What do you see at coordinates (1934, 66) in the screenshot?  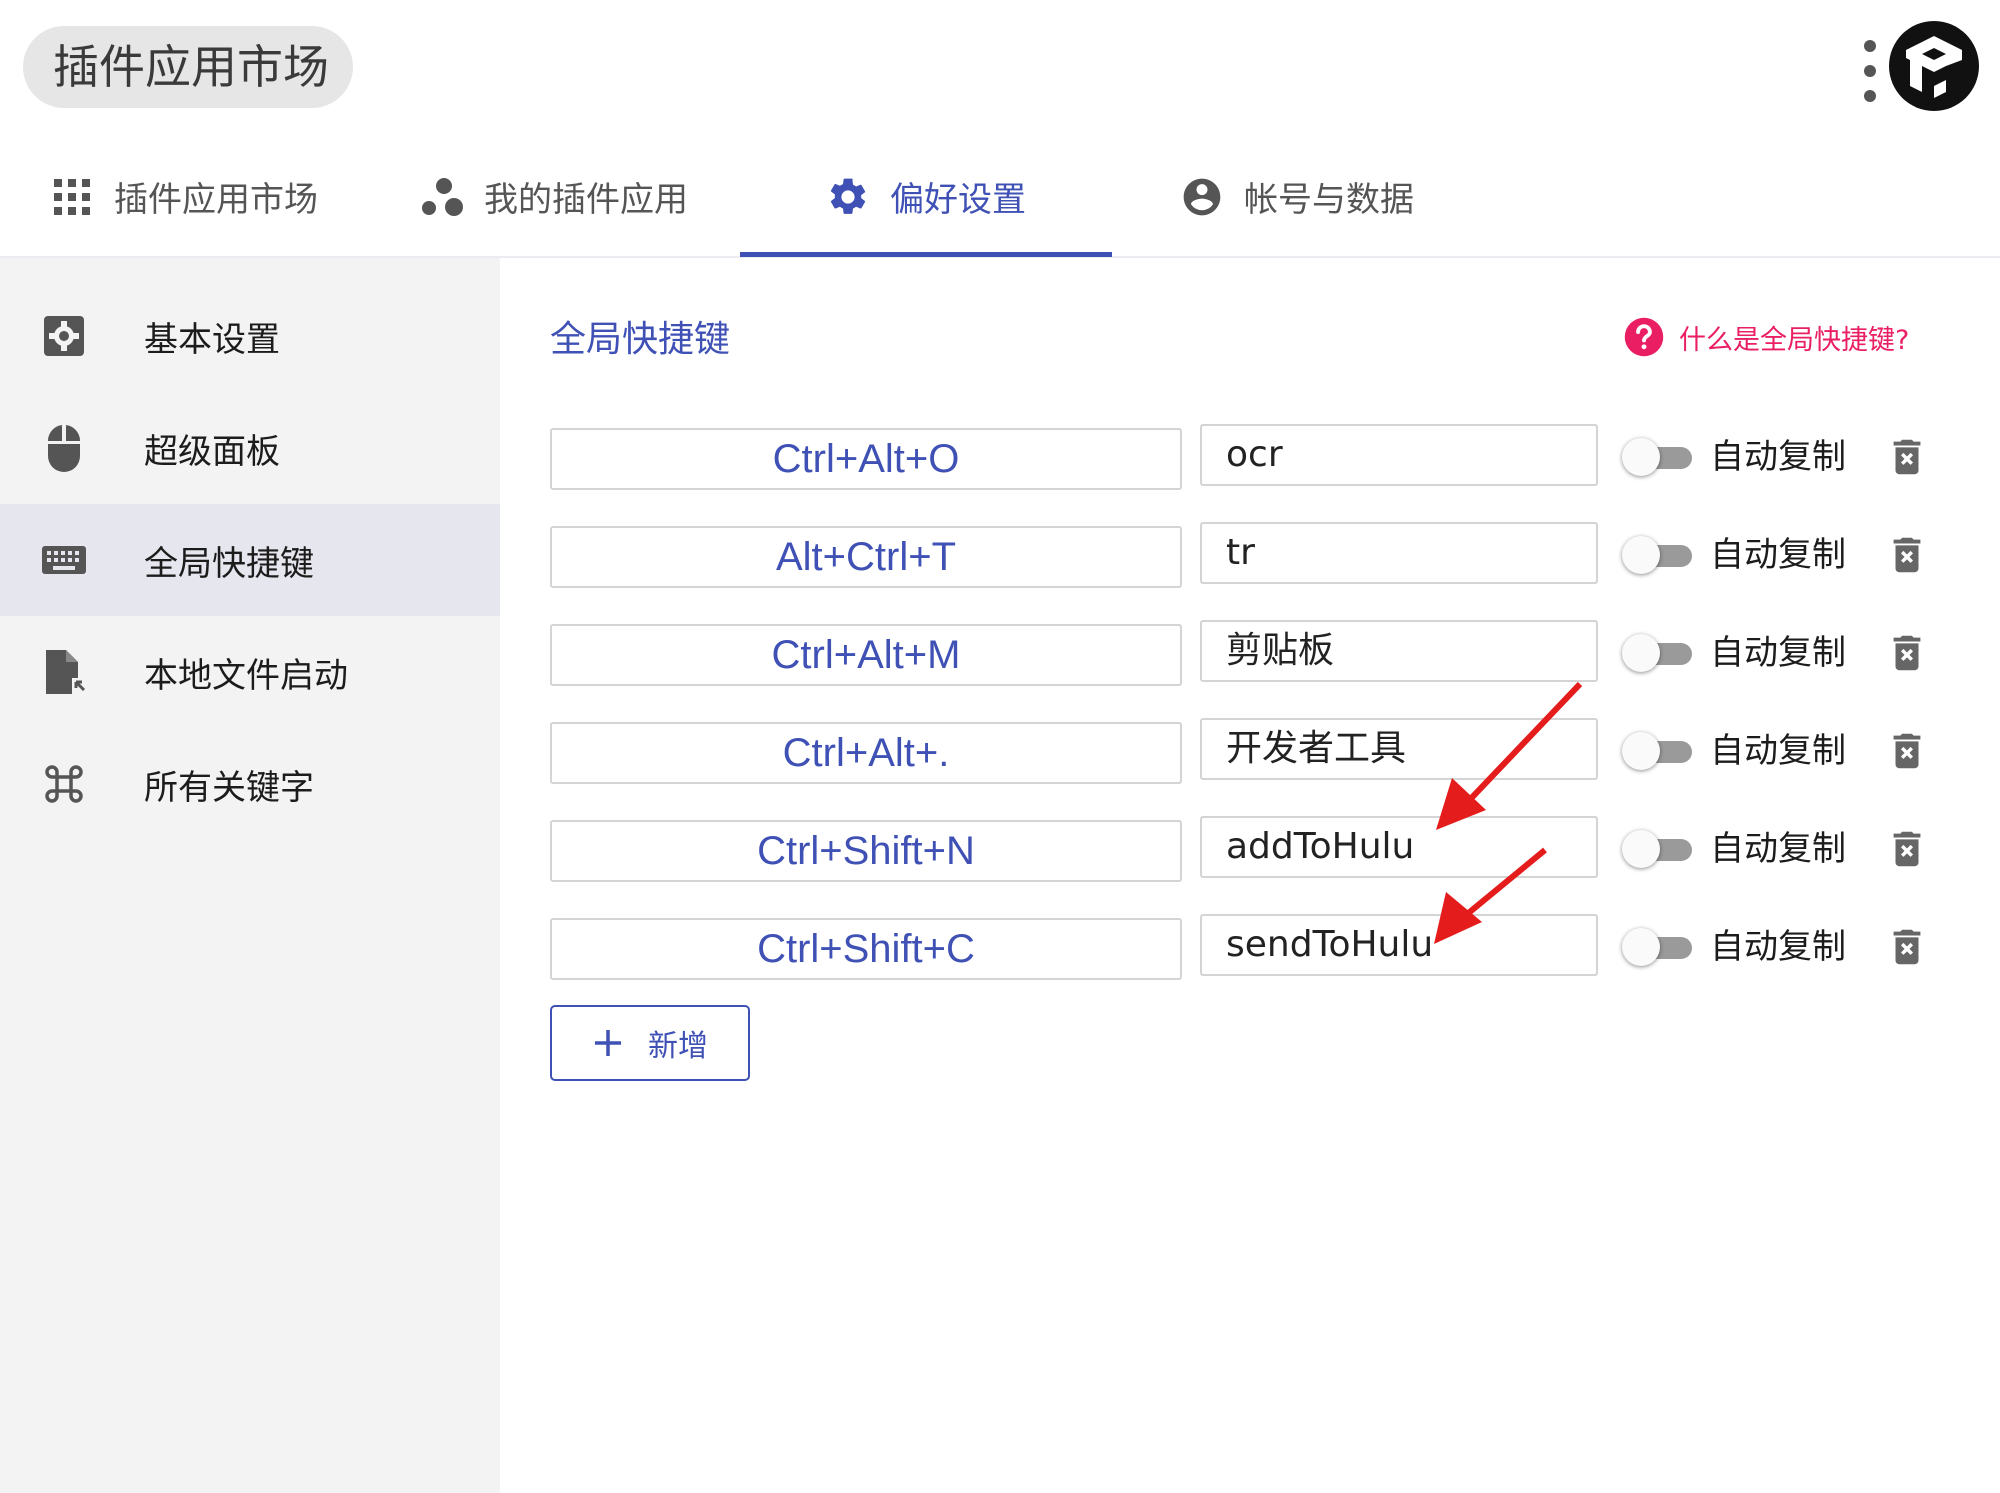 I see `app-logo-icon` at bounding box center [1934, 66].